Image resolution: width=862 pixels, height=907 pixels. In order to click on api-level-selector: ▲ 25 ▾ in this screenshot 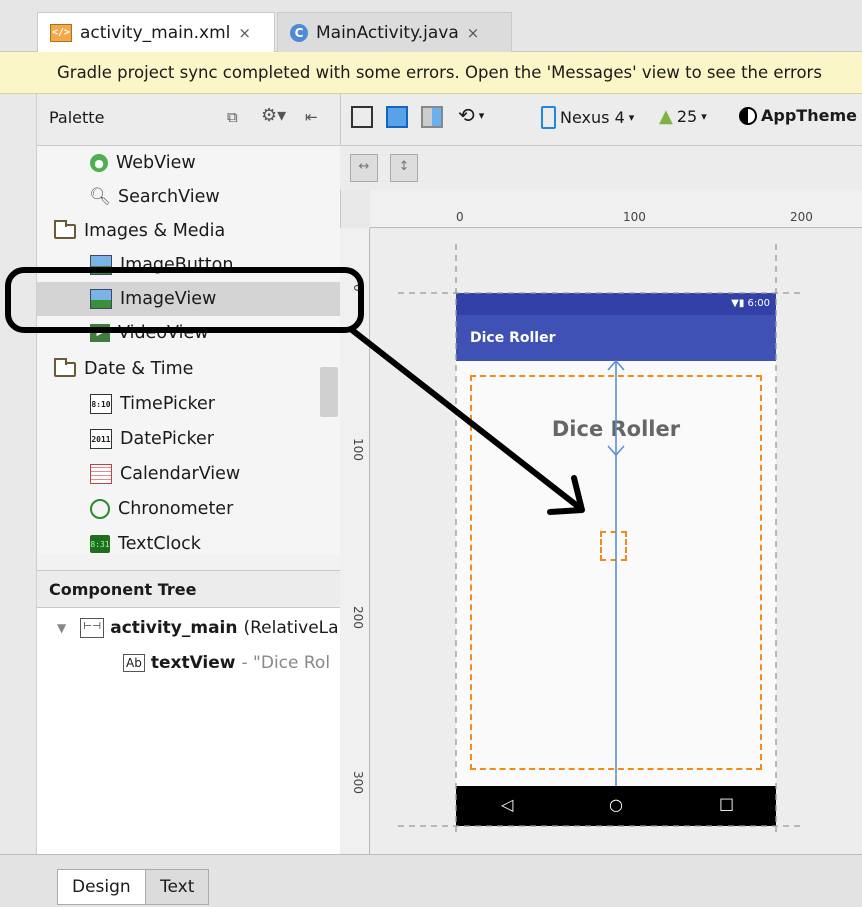, I will do `click(683, 116)`.